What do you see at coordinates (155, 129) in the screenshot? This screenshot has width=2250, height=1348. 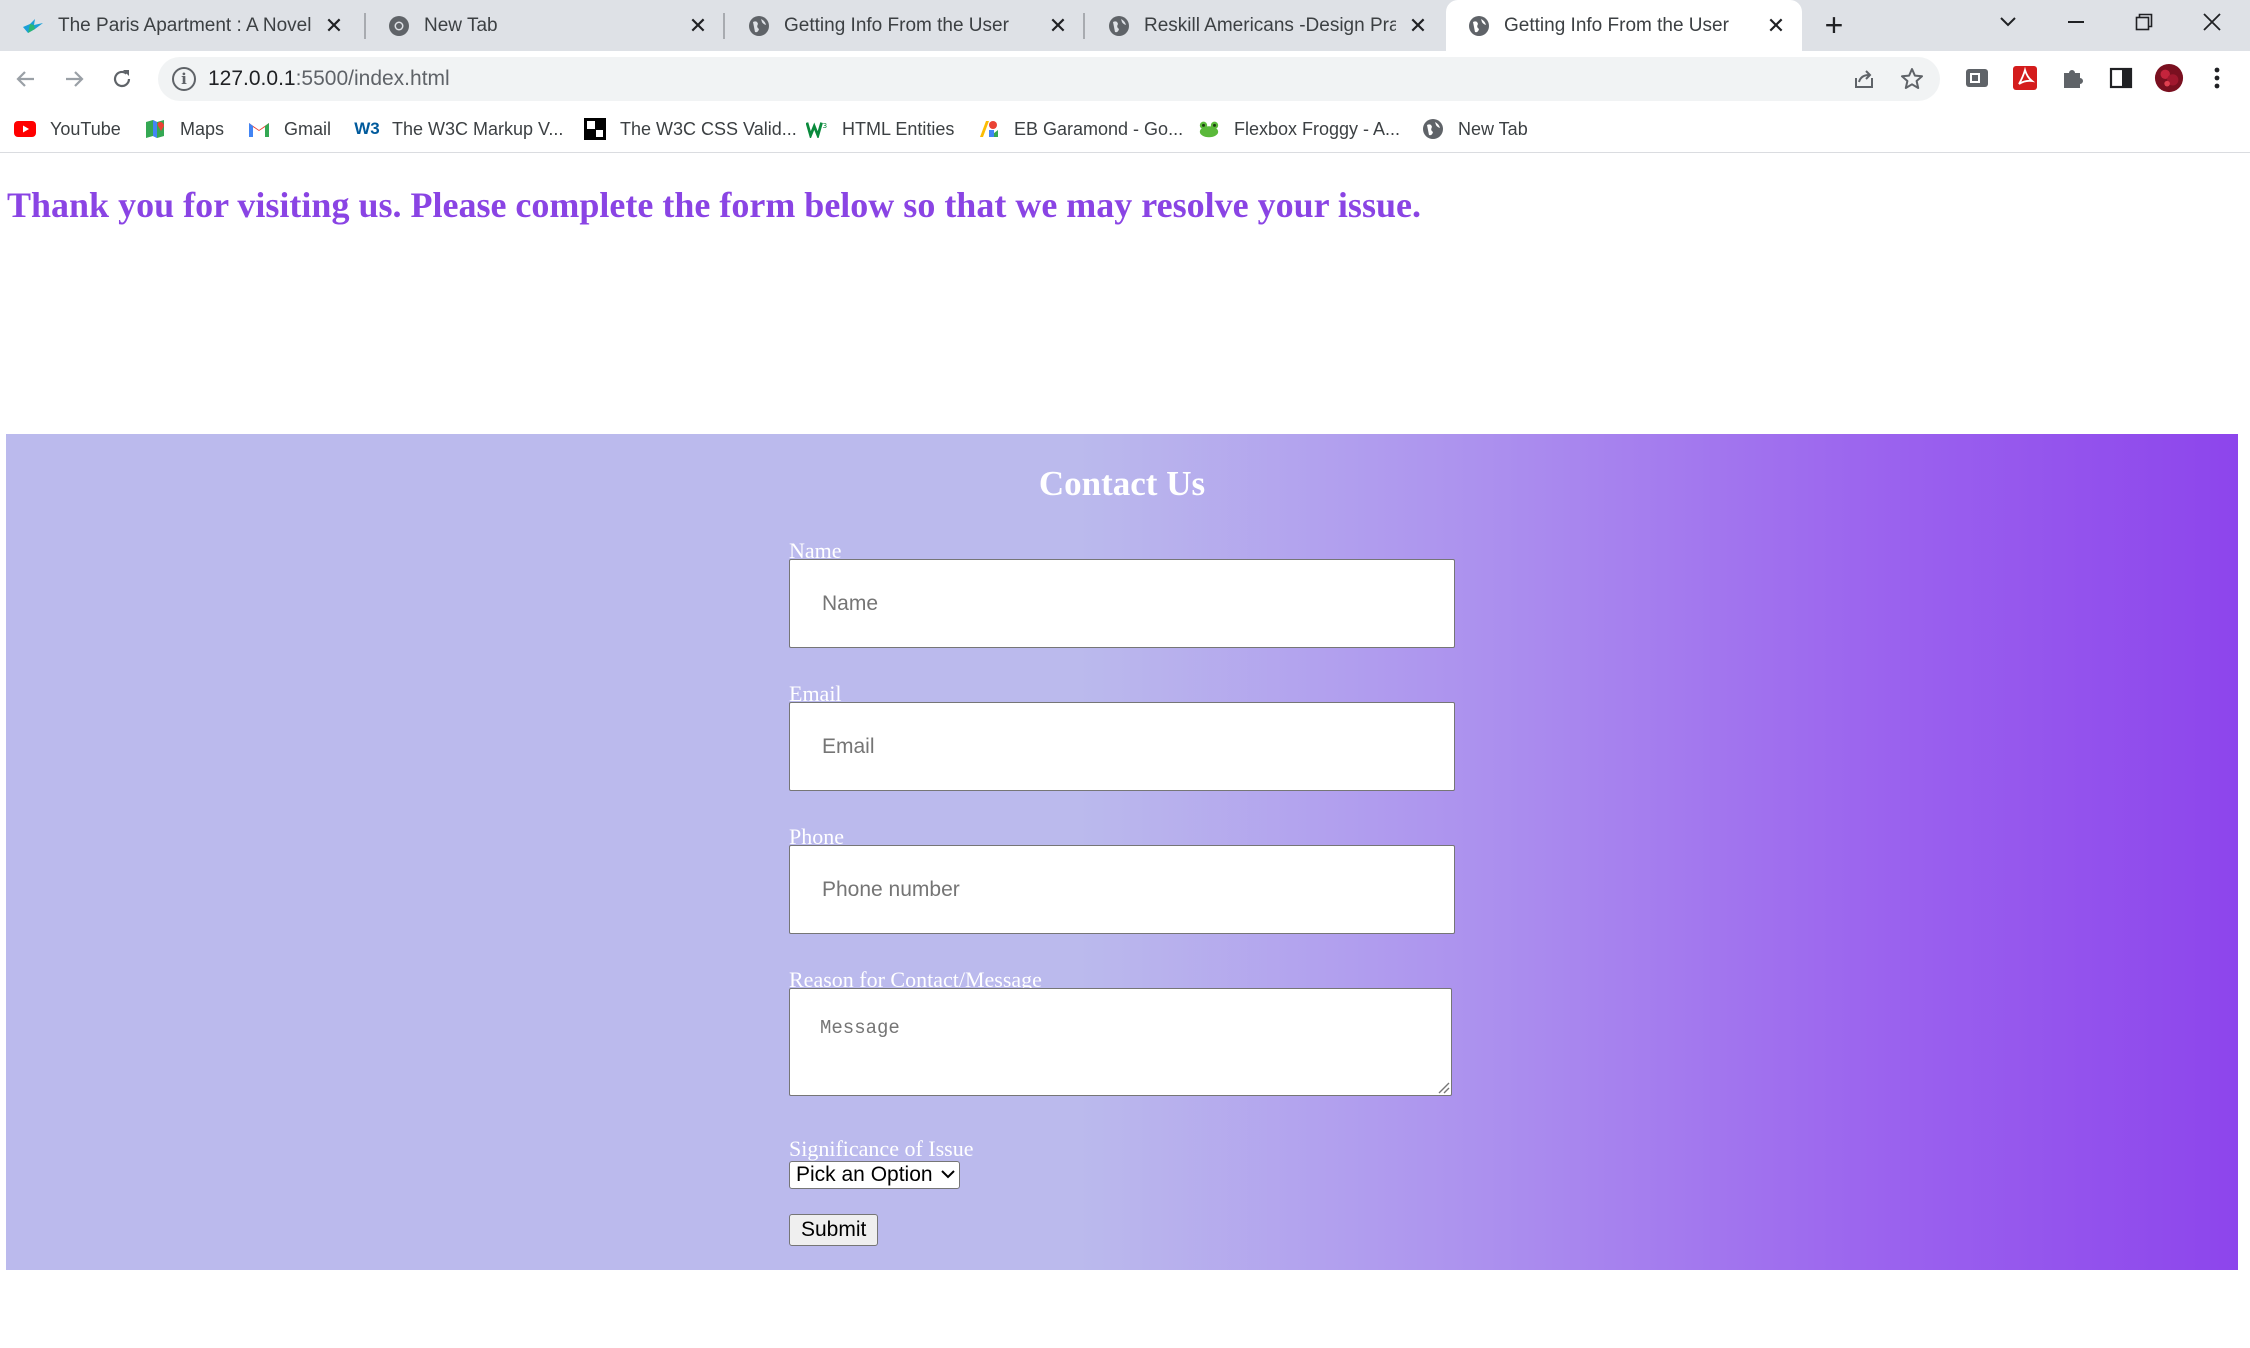 I see `maps-icon` at bounding box center [155, 129].